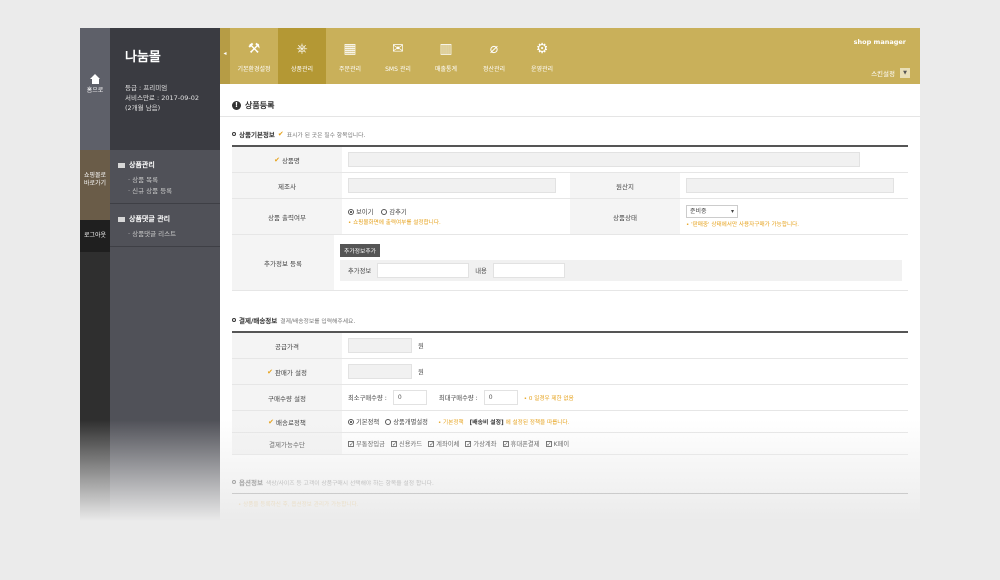 This screenshot has width=1000, height=580. What do you see at coordinates (234, 134) in the screenshot?
I see `bullet-icon` at bounding box center [234, 134].